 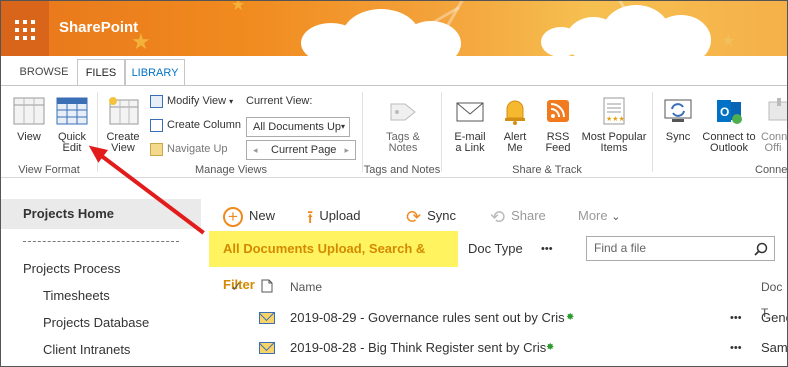 I want to click on popular-icon: ★★★, so click(x=614, y=111).